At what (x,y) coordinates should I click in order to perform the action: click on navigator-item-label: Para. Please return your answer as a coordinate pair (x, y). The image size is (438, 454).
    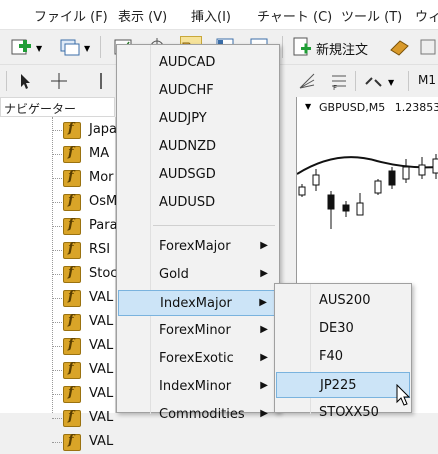
    Looking at the image, I should click on (103, 225).